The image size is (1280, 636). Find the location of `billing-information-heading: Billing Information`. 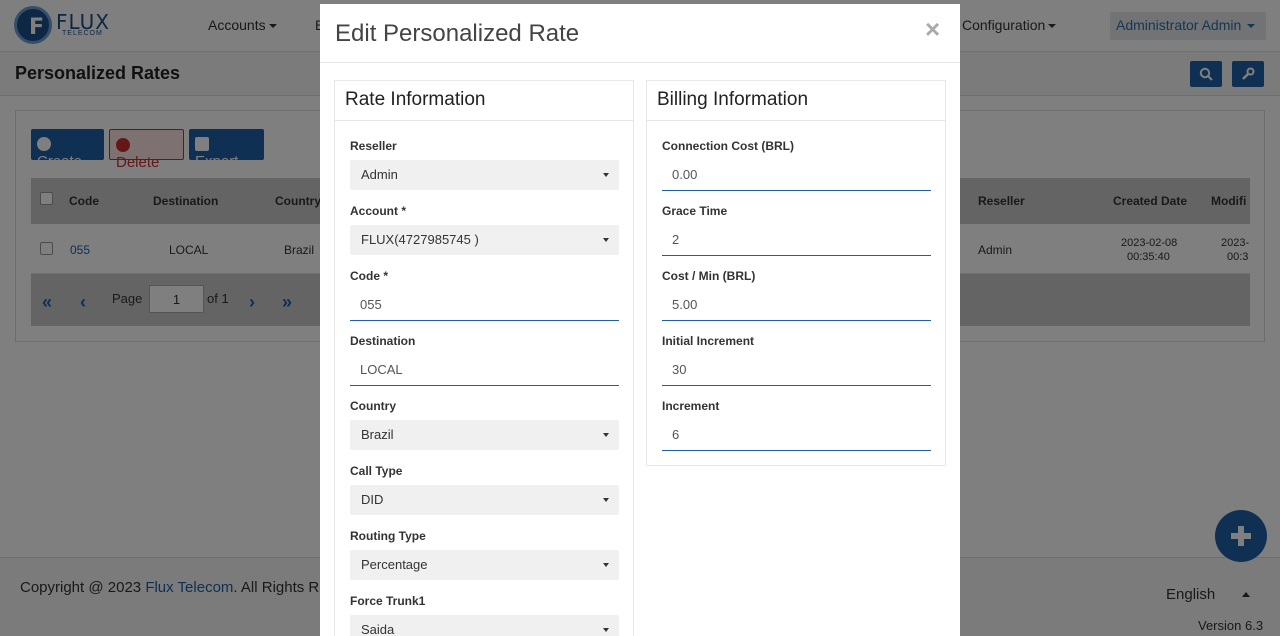

billing-information-heading: Billing Information is located at coordinates (796, 101).